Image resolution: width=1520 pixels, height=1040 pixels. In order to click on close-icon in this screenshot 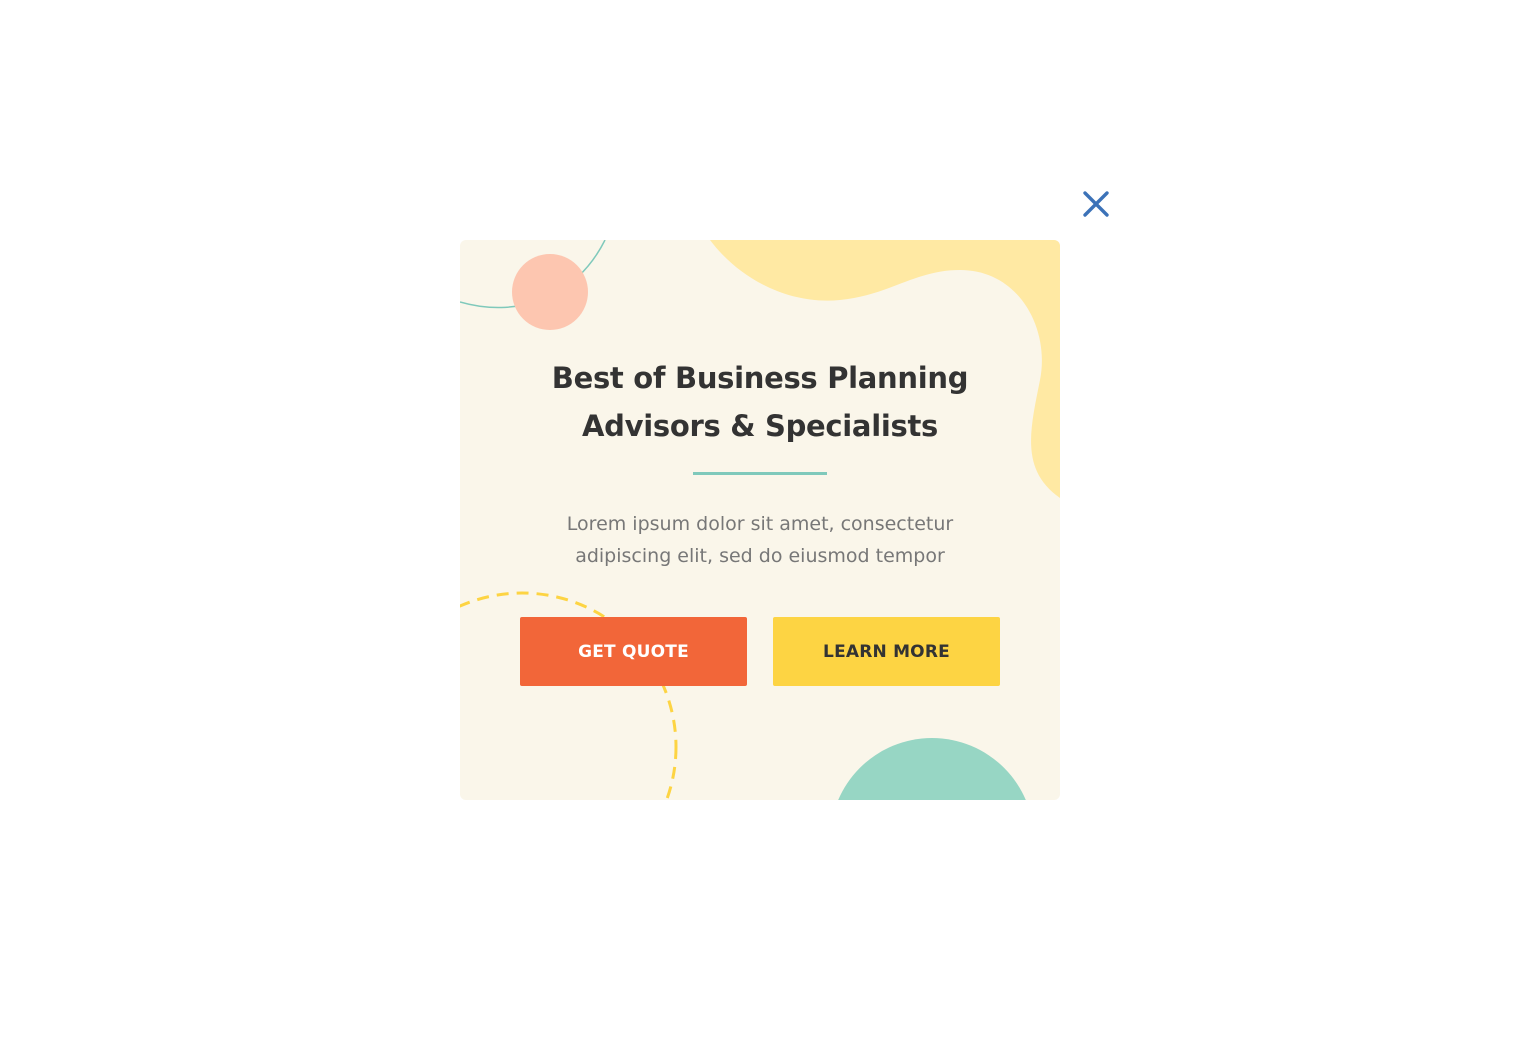, I will do `click(1096, 204)`.